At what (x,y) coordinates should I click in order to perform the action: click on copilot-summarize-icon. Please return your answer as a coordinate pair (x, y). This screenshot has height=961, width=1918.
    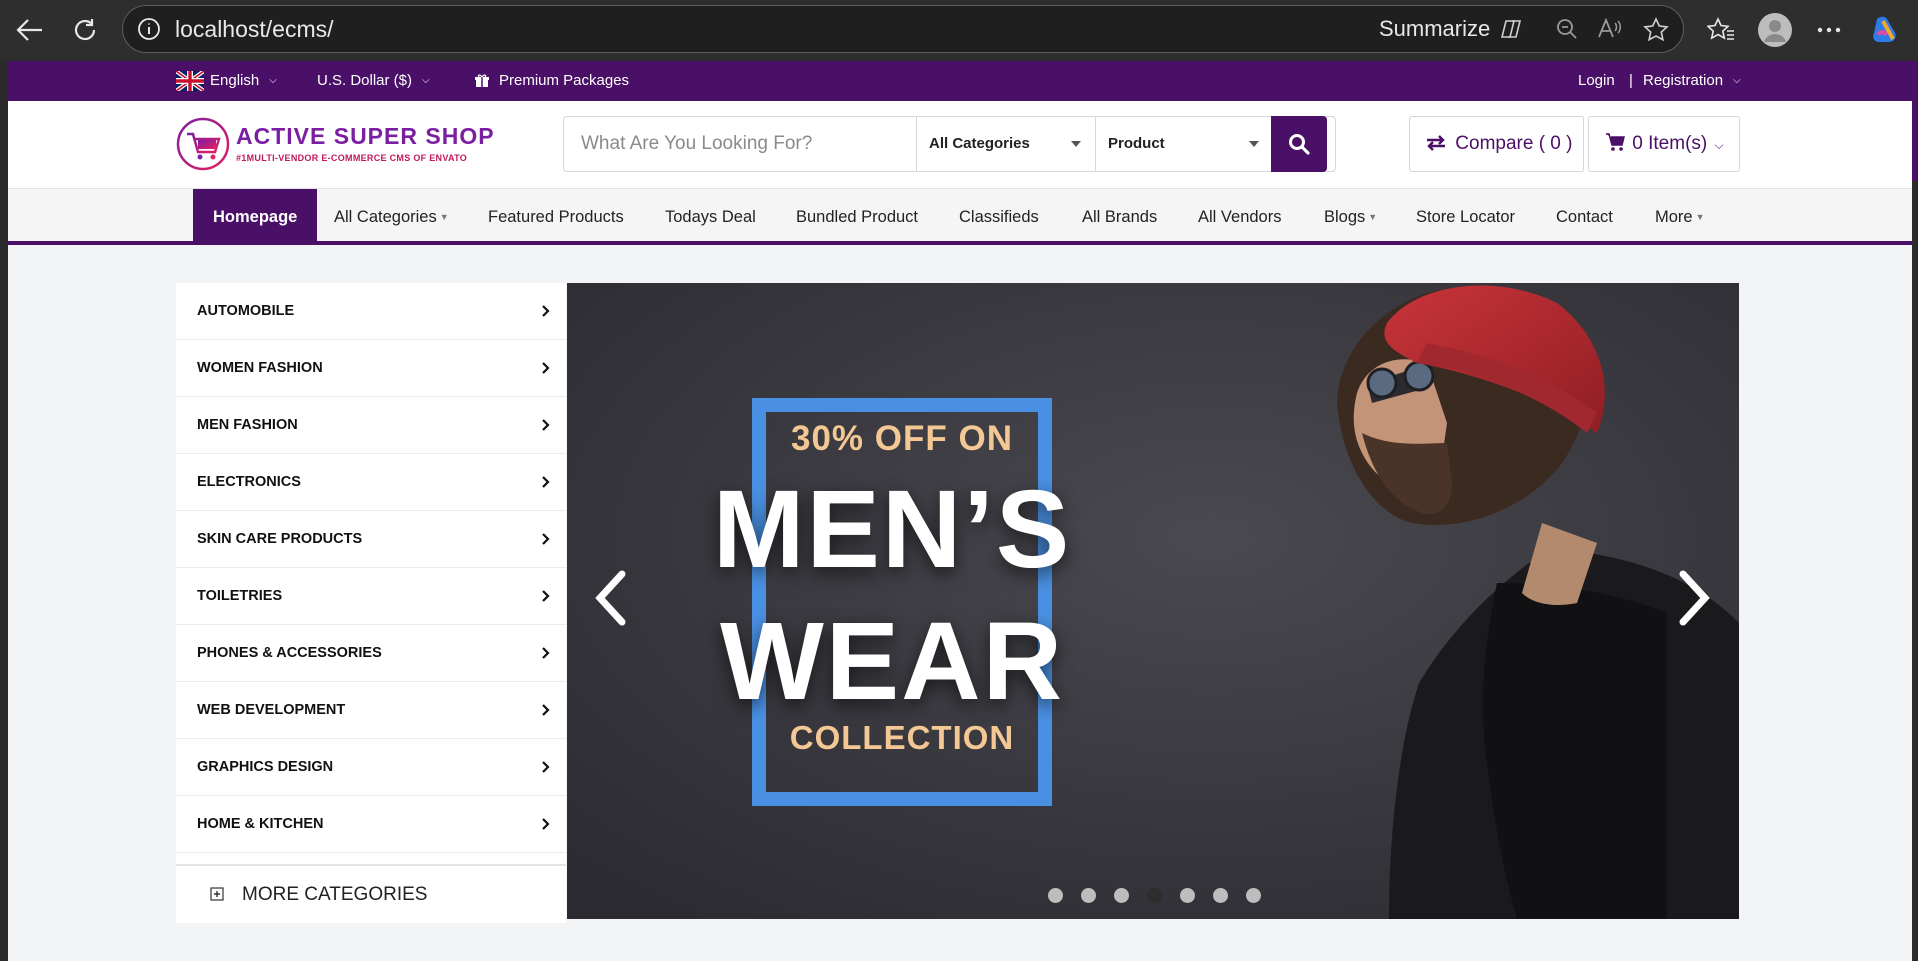
    Looking at the image, I should click on (1511, 31).